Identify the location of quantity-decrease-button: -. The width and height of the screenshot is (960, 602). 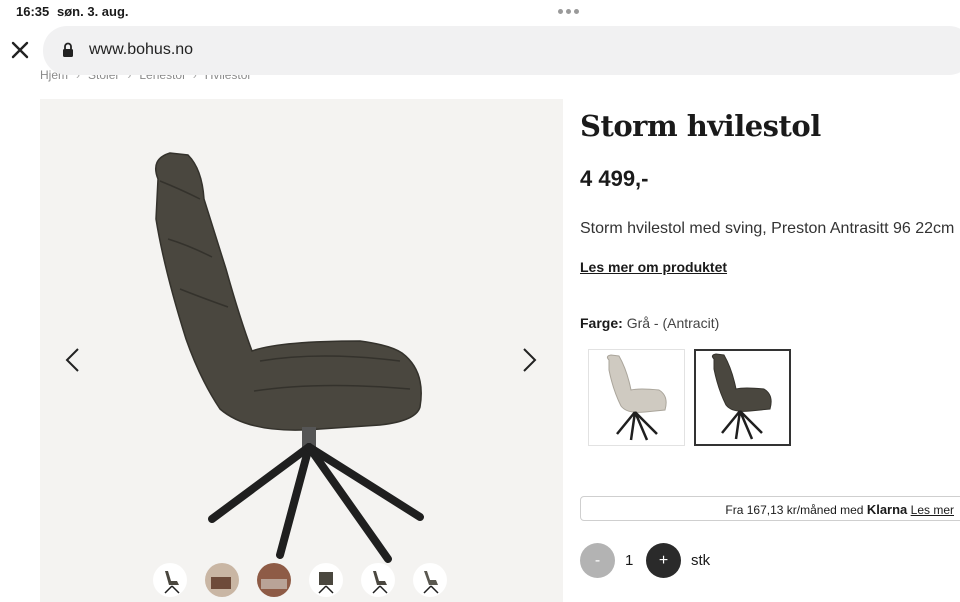
(597, 560).